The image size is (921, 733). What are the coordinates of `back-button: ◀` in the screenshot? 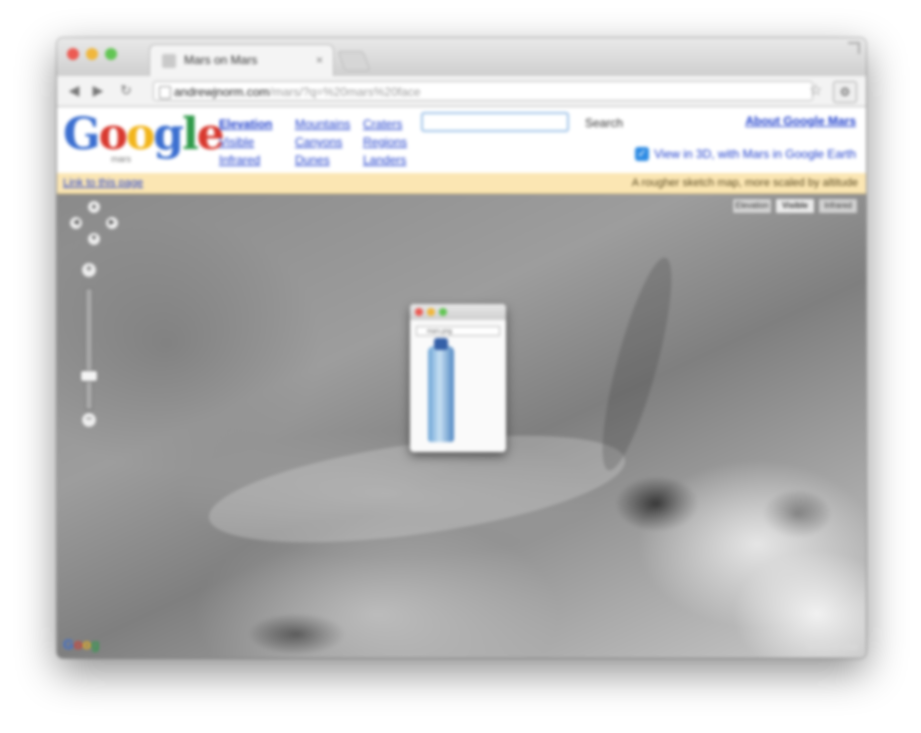 It's located at (74, 90).